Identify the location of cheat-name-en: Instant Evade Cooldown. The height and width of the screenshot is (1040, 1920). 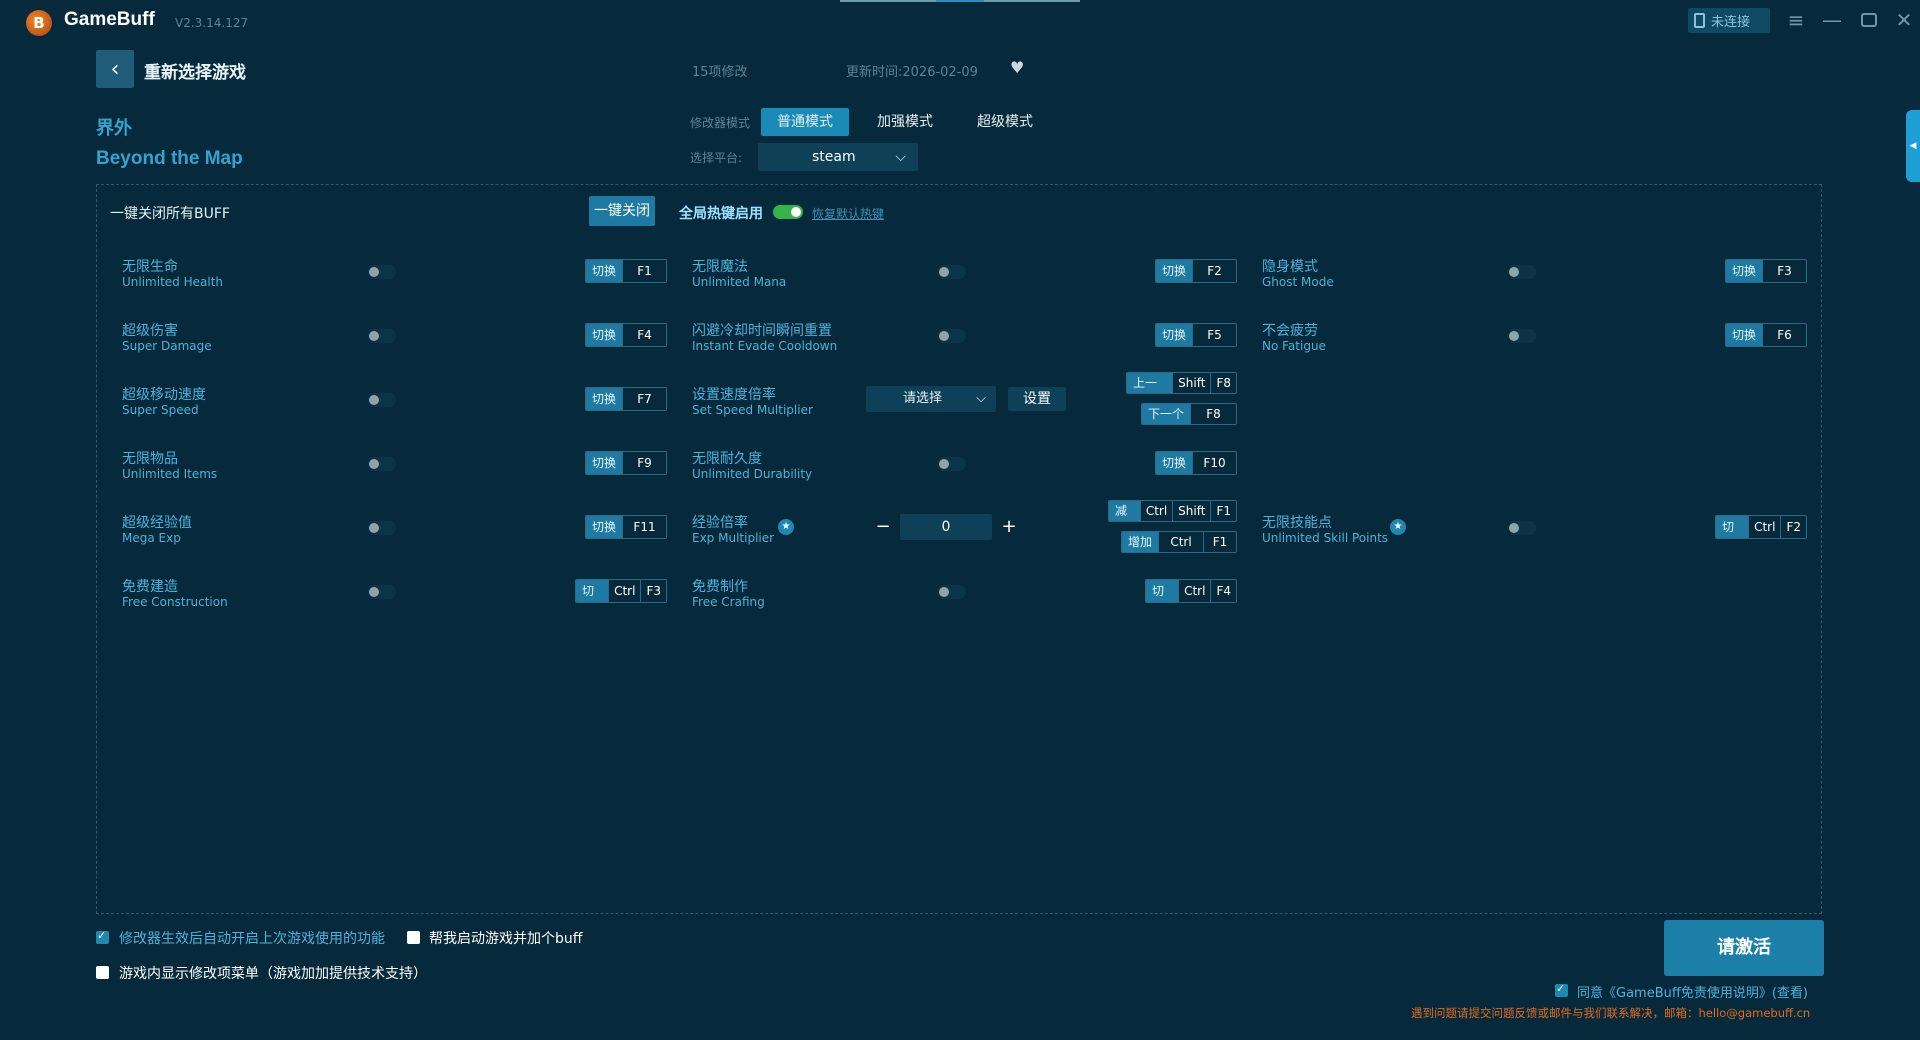
(765, 346).